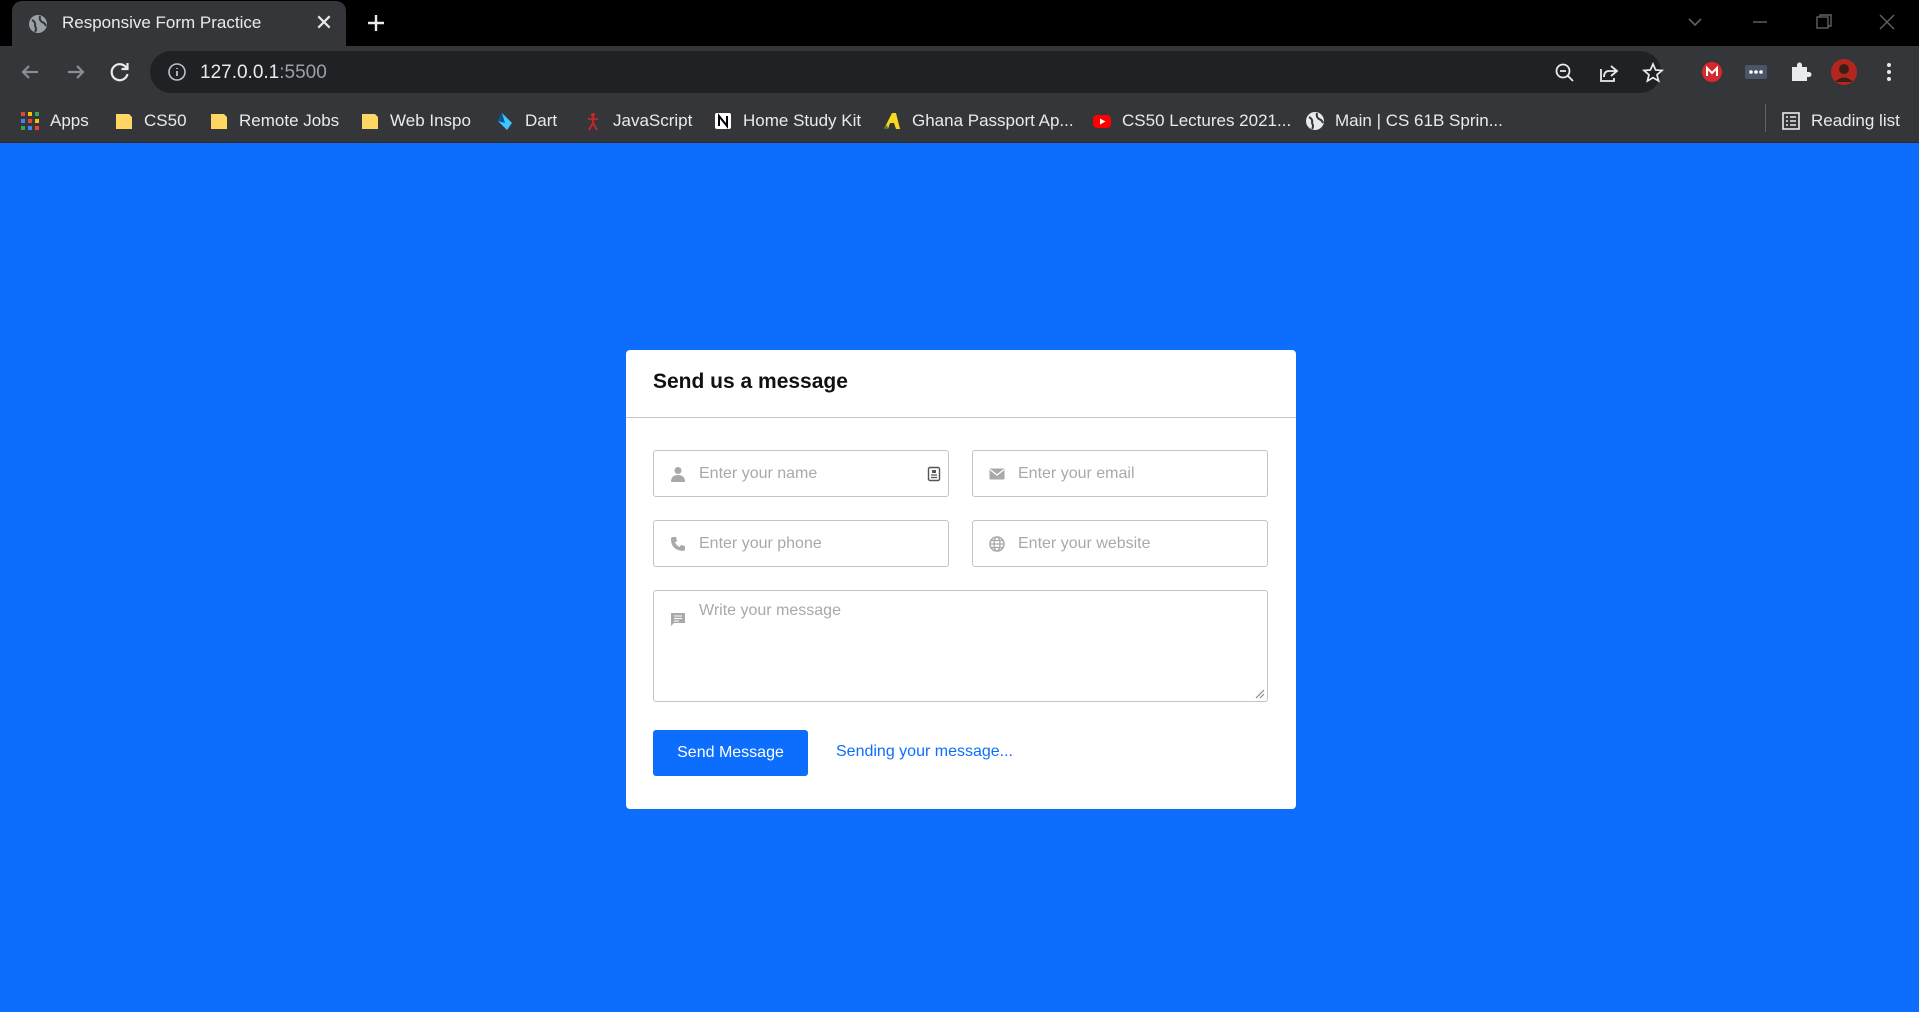 The image size is (1919, 1012). Describe the element at coordinates (802, 120) in the screenshot. I see `bookmark-label: Home Study Kit` at that location.